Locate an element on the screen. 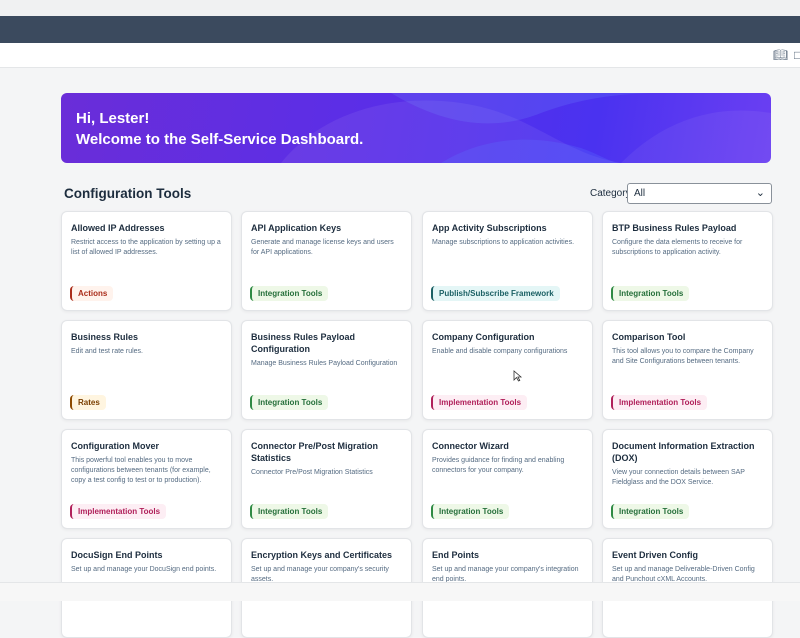 The width and height of the screenshot is (800, 638). help-book-icon: 📖︎ is located at coordinates (780, 55).